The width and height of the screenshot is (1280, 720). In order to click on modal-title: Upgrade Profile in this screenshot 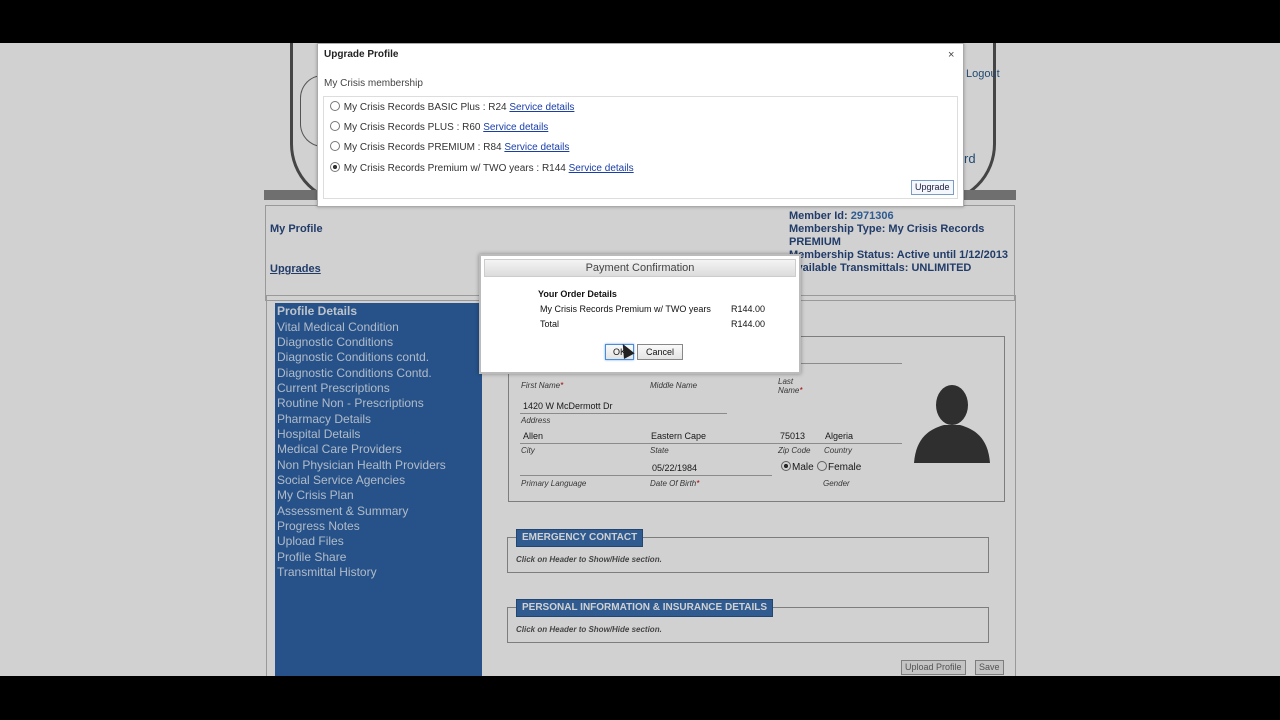, I will do `click(361, 54)`.